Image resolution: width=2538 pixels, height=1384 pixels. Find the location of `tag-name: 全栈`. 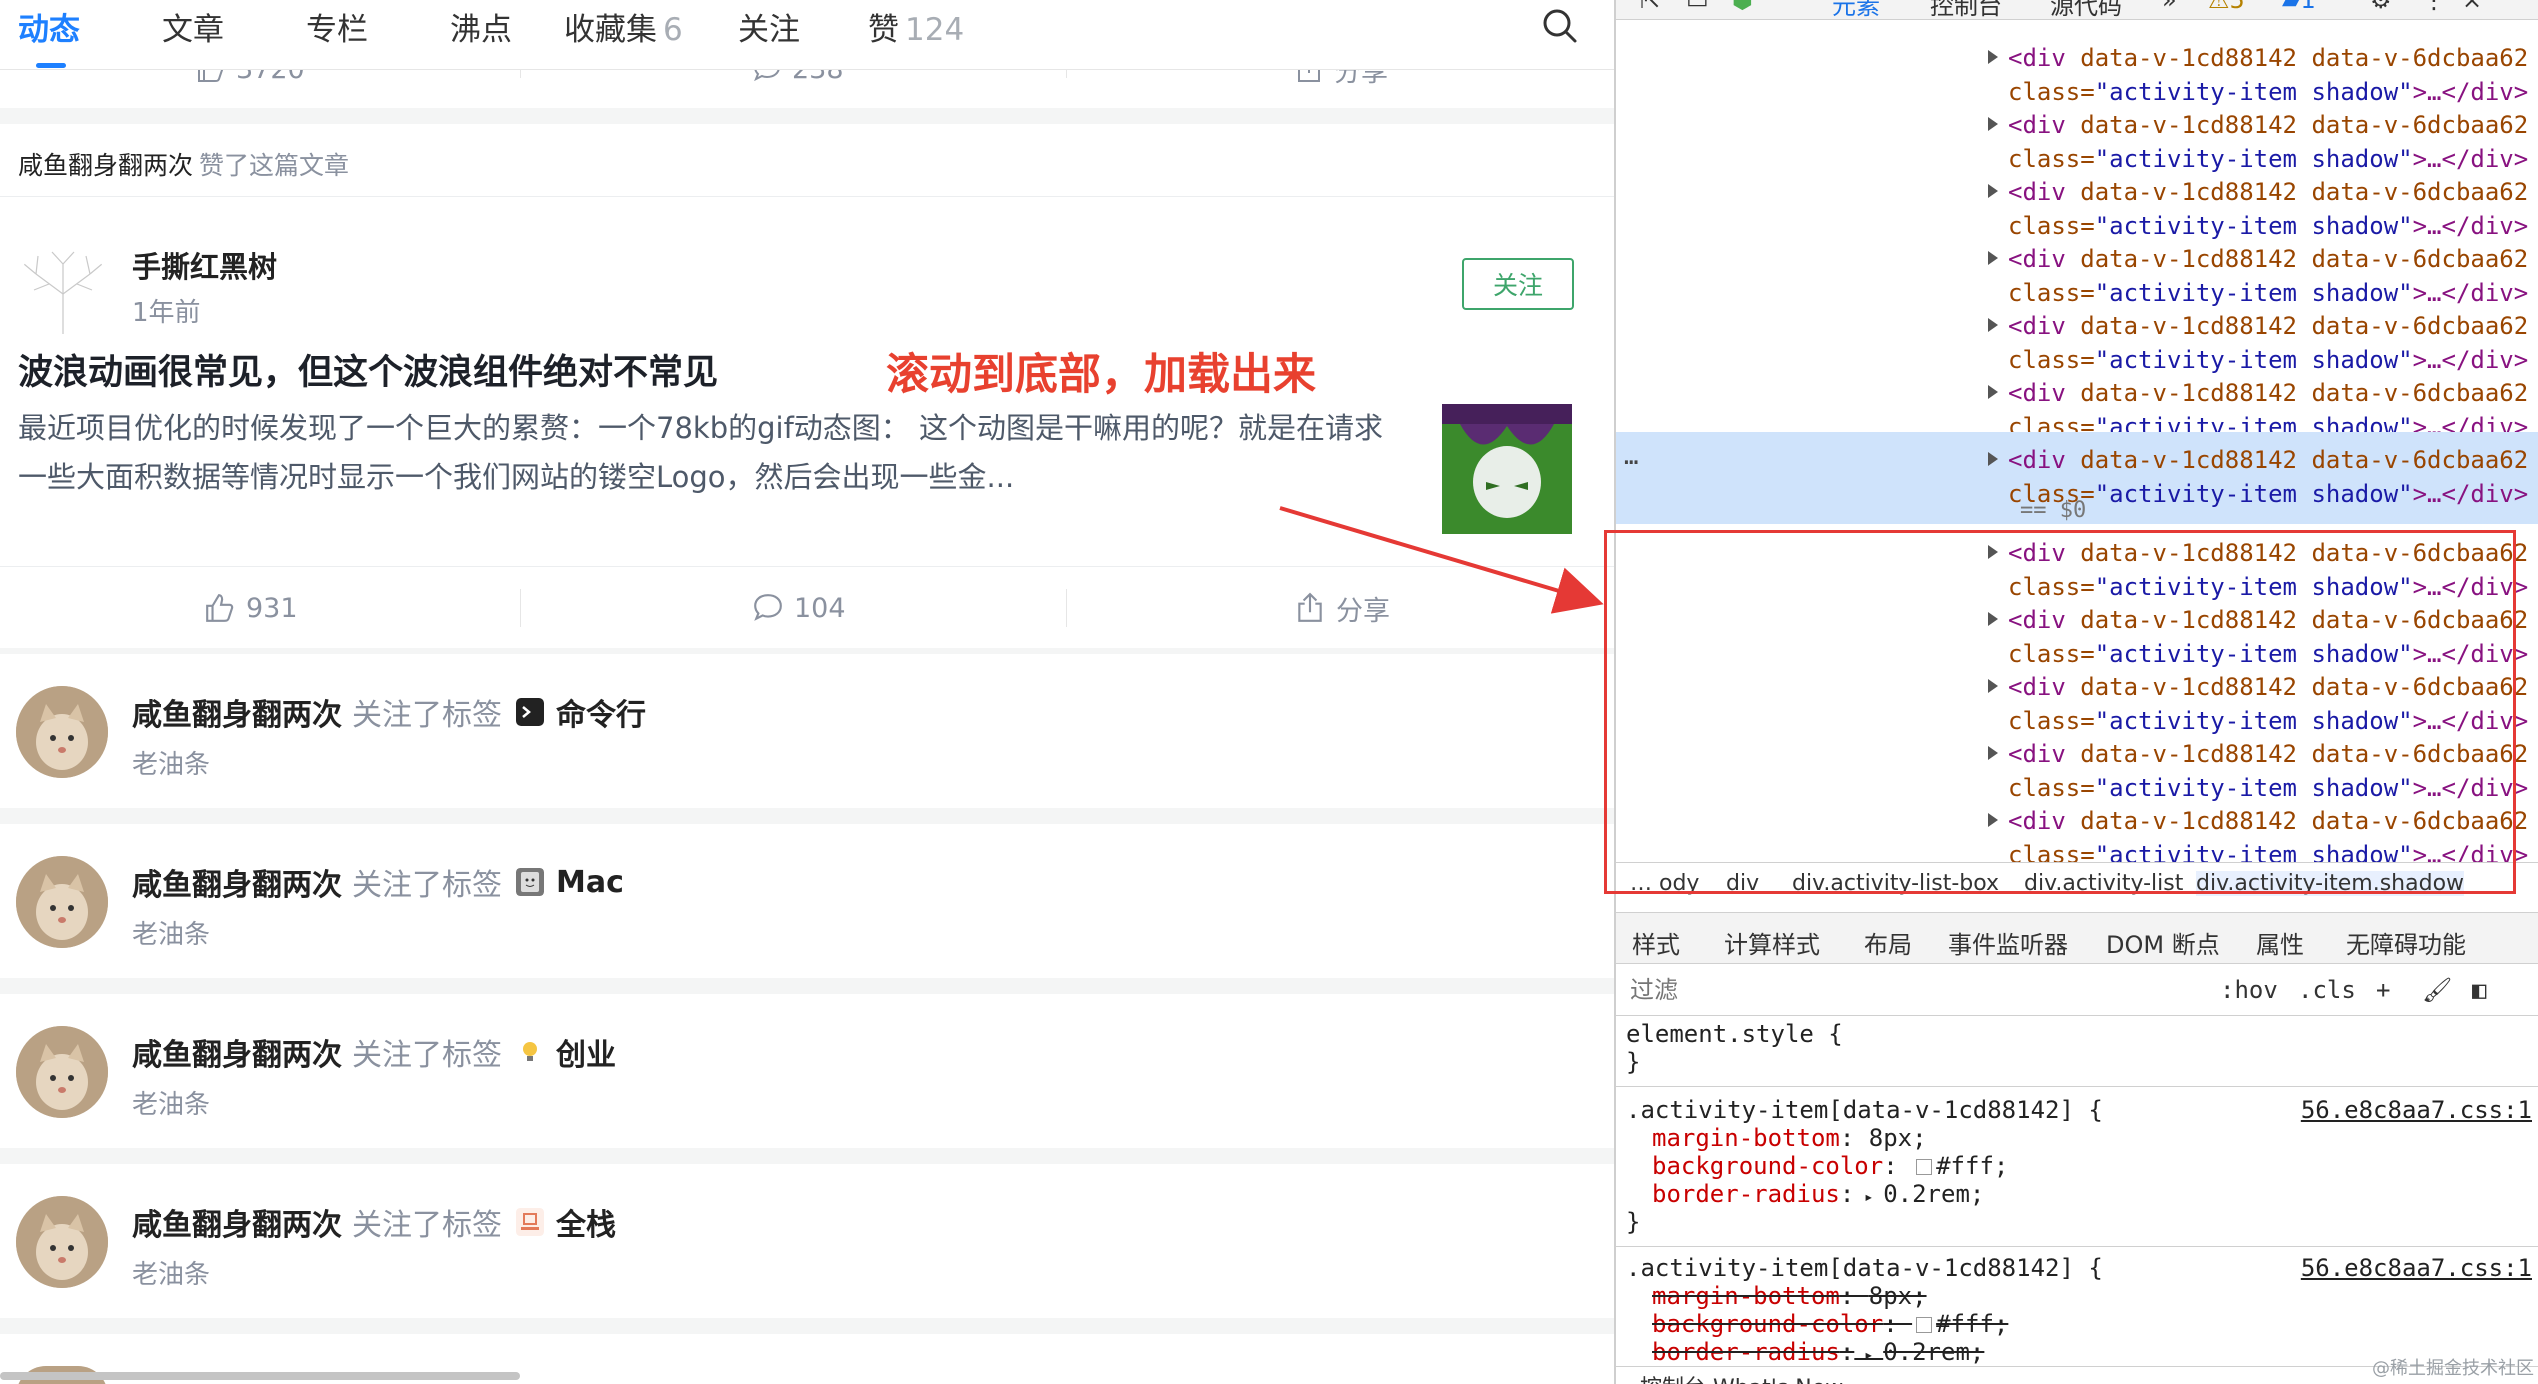

tag-name: 全栈 is located at coordinates (586, 1222).